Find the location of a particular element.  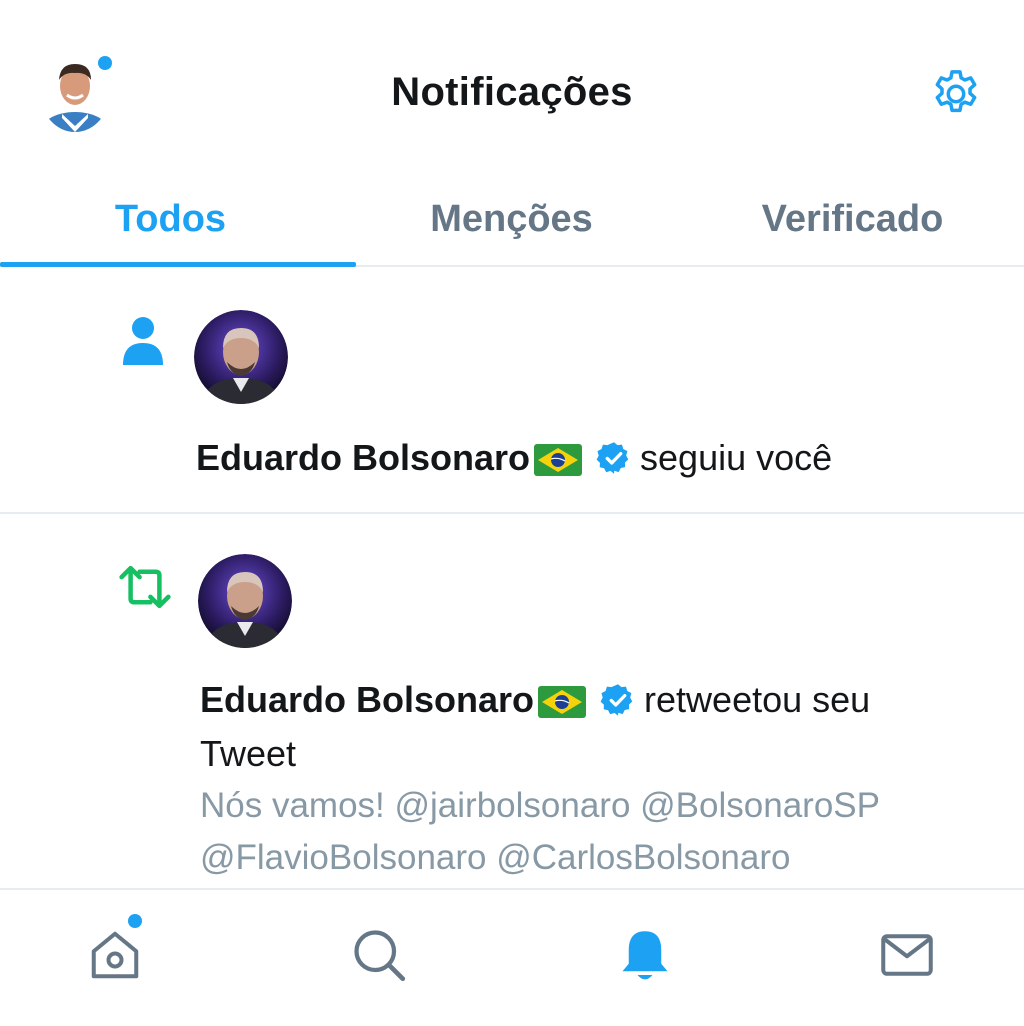

bell-icon is located at coordinates (645, 955).